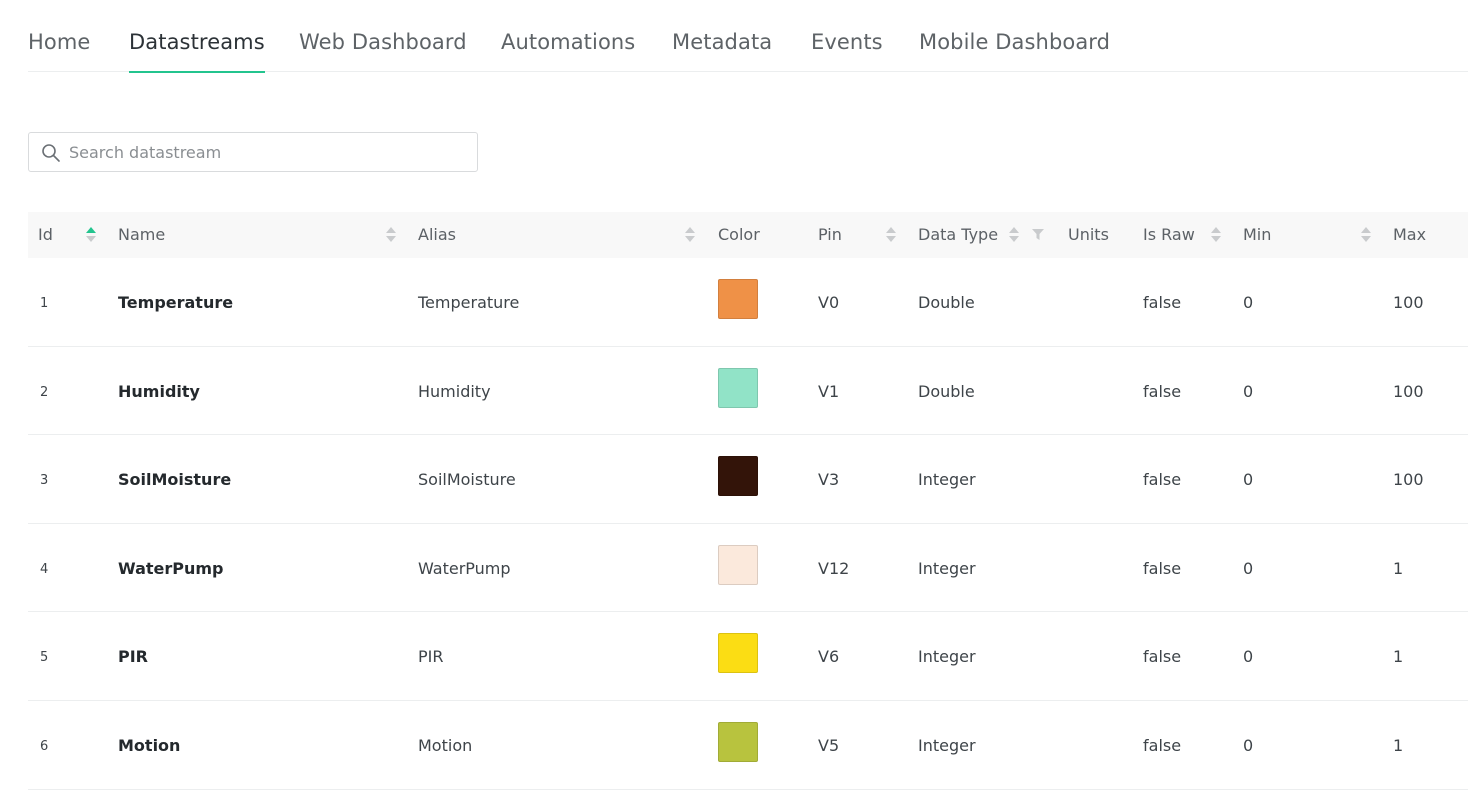 The height and width of the screenshot is (790, 1468). Describe the element at coordinates (690, 235) in the screenshot. I see `sort-alias-icon` at that location.